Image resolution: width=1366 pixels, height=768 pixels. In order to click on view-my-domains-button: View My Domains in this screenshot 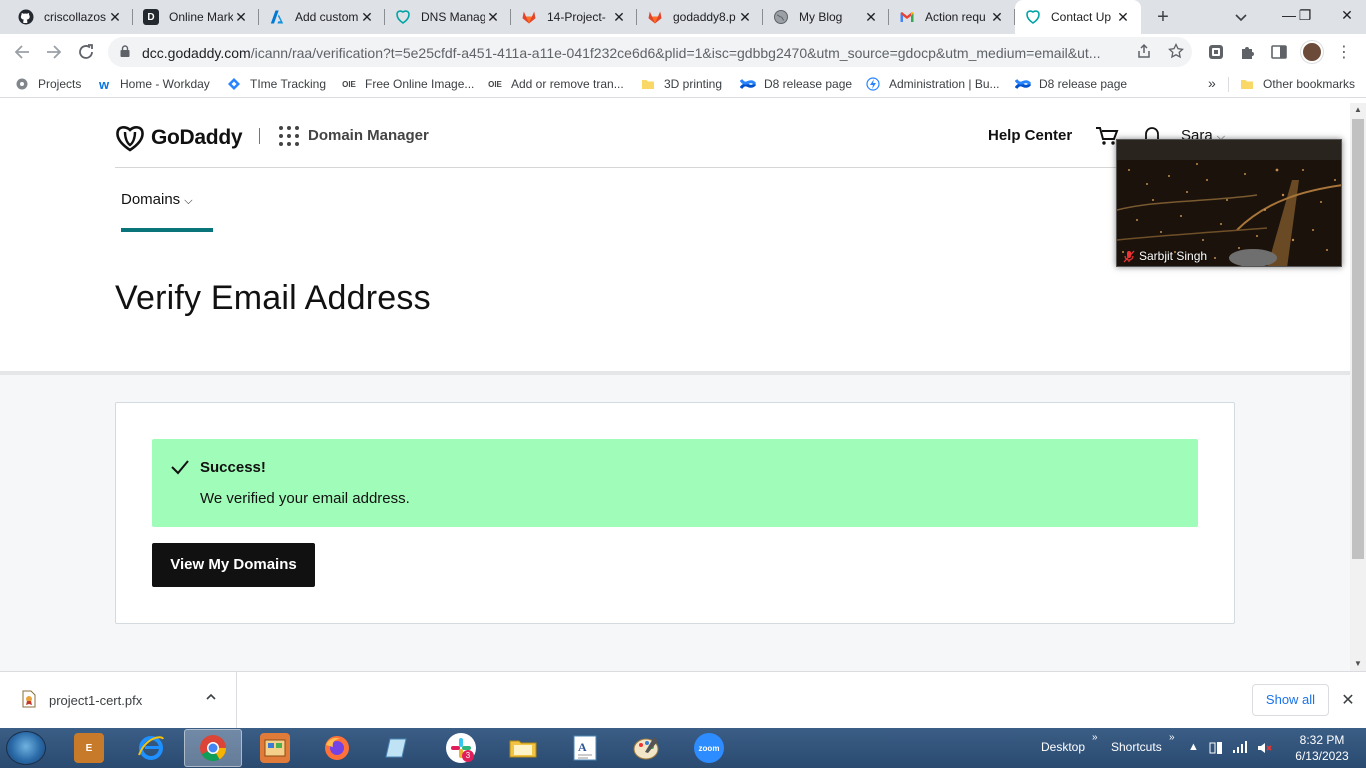, I will do `click(233, 565)`.